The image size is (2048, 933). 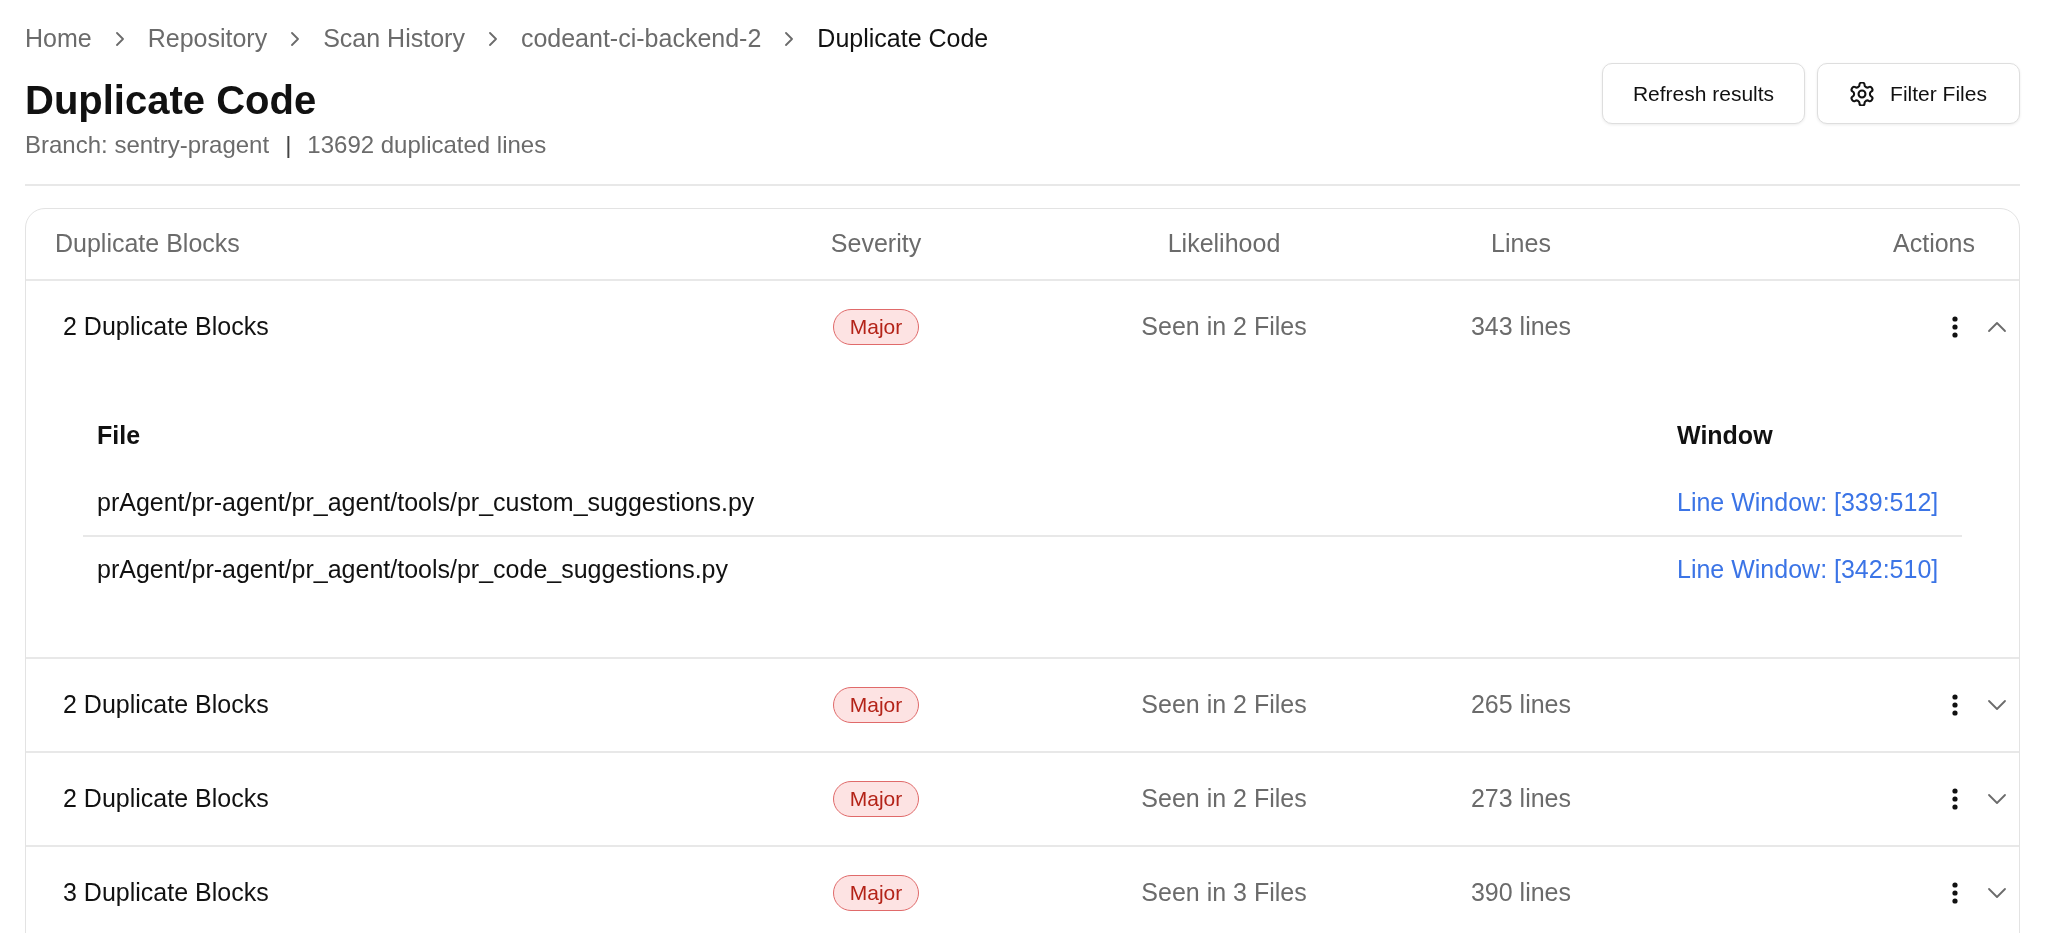 What do you see at coordinates (1521, 326) in the screenshot?
I see `lines-count: 343 lines` at bounding box center [1521, 326].